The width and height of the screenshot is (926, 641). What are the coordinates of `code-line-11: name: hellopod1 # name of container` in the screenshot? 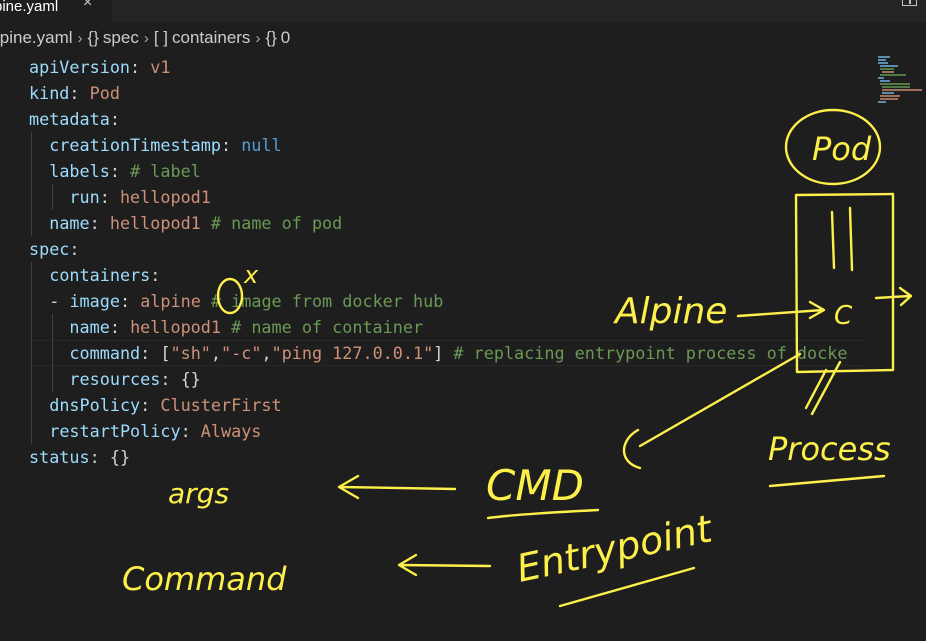 It's located at (246, 327).